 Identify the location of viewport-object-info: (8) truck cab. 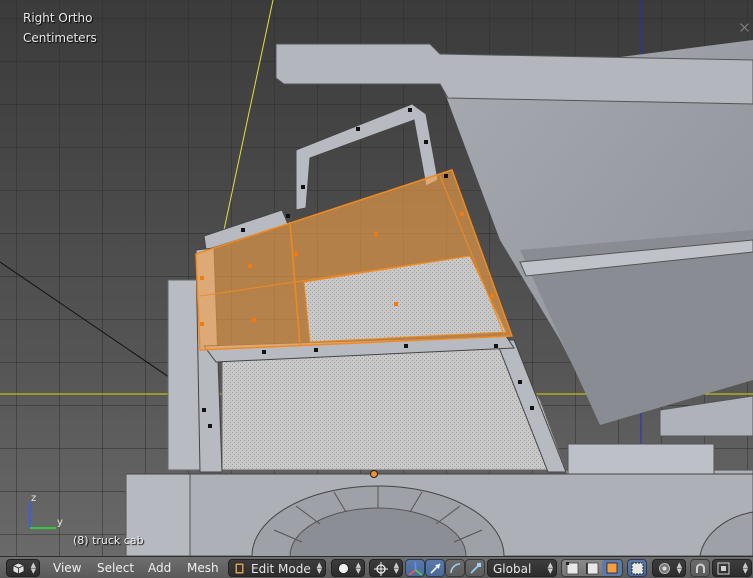
(108, 540).